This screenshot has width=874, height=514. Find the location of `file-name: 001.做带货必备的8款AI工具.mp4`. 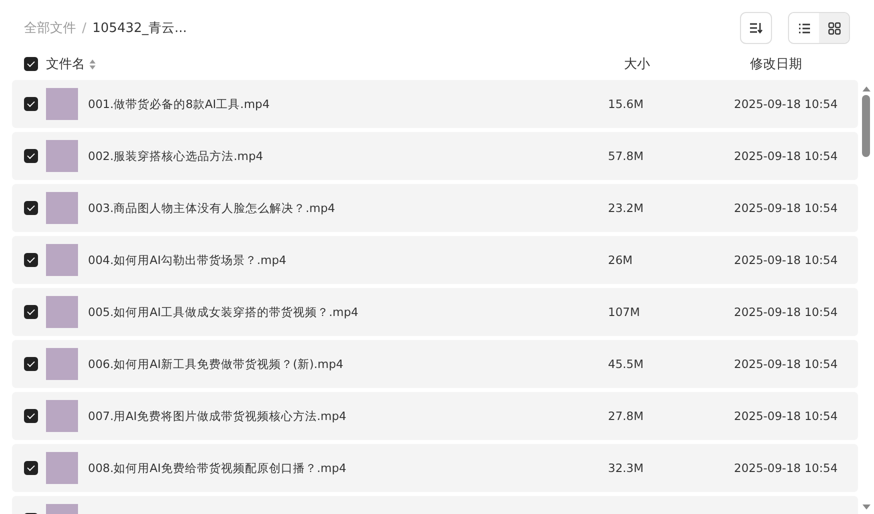

file-name: 001.做带货必备的8款AI工具.mp4 is located at coordinates (179, 104).